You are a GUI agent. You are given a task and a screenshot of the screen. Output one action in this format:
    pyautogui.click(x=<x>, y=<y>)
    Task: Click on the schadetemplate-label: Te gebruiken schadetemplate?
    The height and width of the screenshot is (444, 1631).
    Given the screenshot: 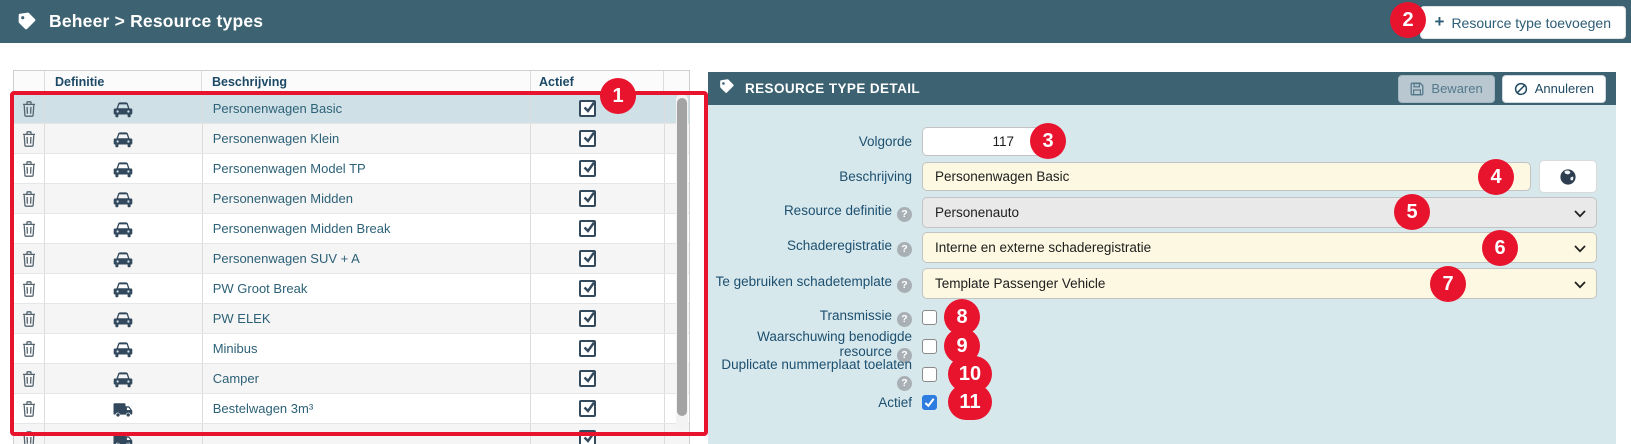 What is the action you would take?
    pyautogui.click(x=810, y=283)
    